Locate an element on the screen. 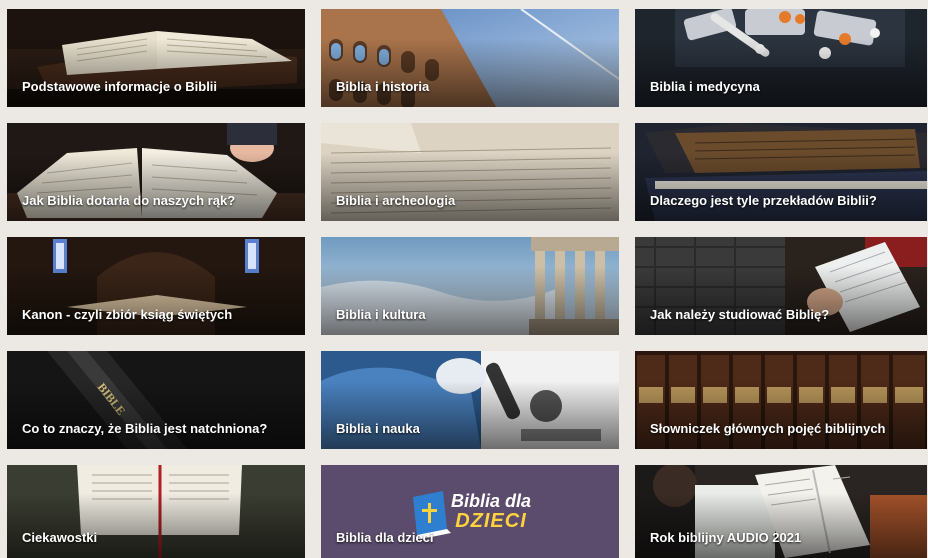 The width and height of the screenshot is (928, 558). tile-label: Jak Biblia dotarła do naszych rąk? is located at coordinates (129, 200).